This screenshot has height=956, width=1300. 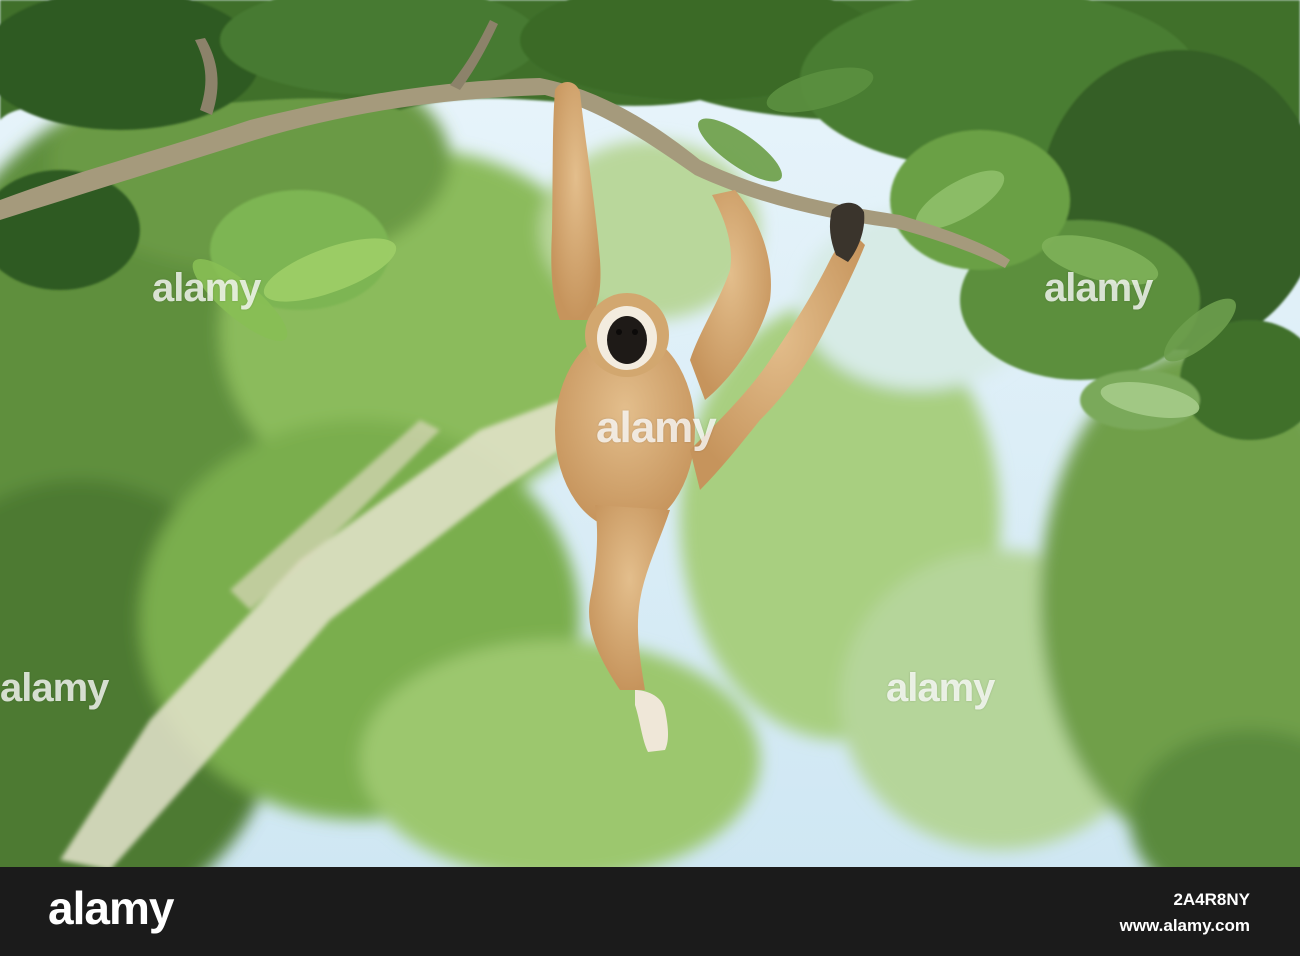 What do you see at coordinates (650, 911) in the screenshot?
I see `stock-footer-bar: alamy 2A4R8NY www.alamy.com` at bounding box center [650, 911].